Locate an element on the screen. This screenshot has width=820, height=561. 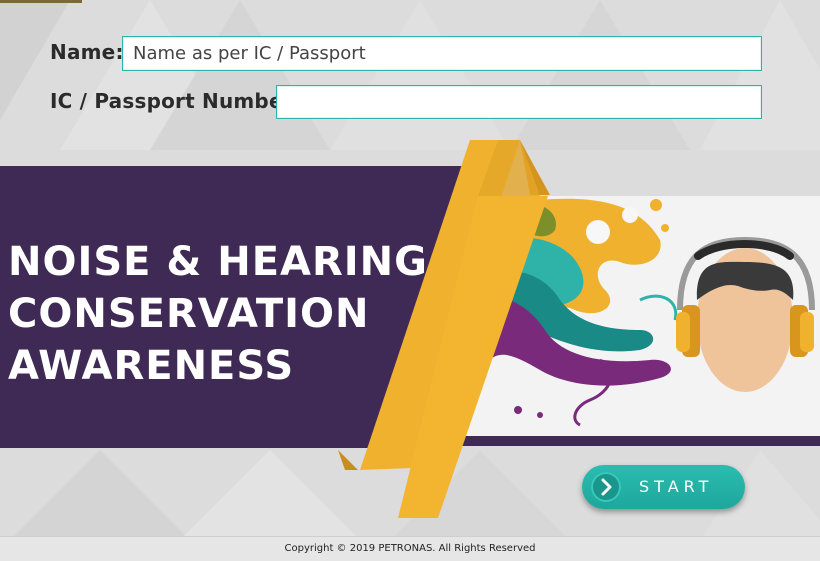
start-button: START is located at coordinates (663, 487).